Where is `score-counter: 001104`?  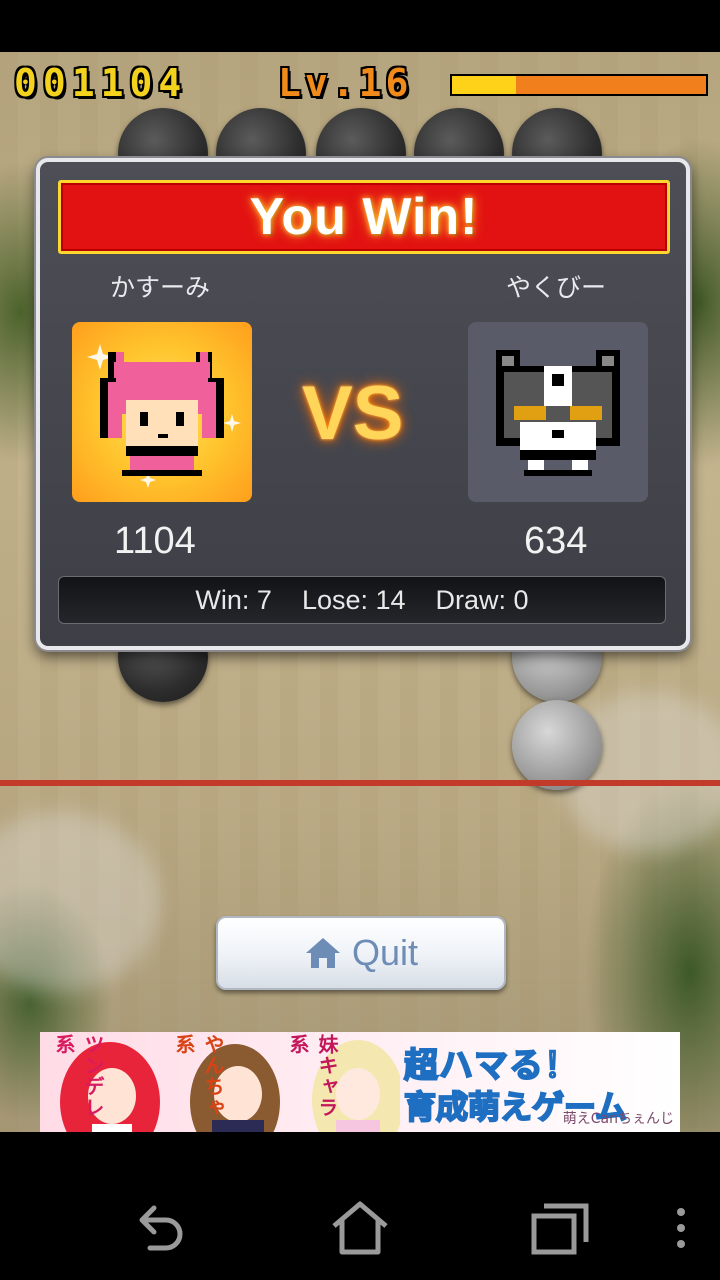 score-counter: 001104 is located at coordinates (101, 83).